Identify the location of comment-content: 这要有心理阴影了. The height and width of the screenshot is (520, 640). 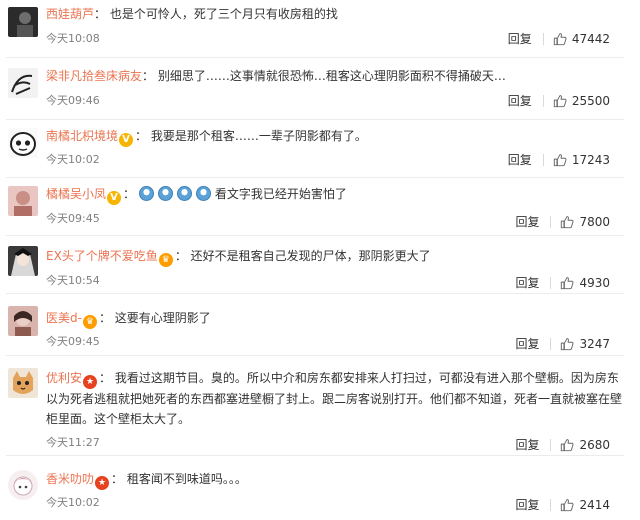
(162, 318).